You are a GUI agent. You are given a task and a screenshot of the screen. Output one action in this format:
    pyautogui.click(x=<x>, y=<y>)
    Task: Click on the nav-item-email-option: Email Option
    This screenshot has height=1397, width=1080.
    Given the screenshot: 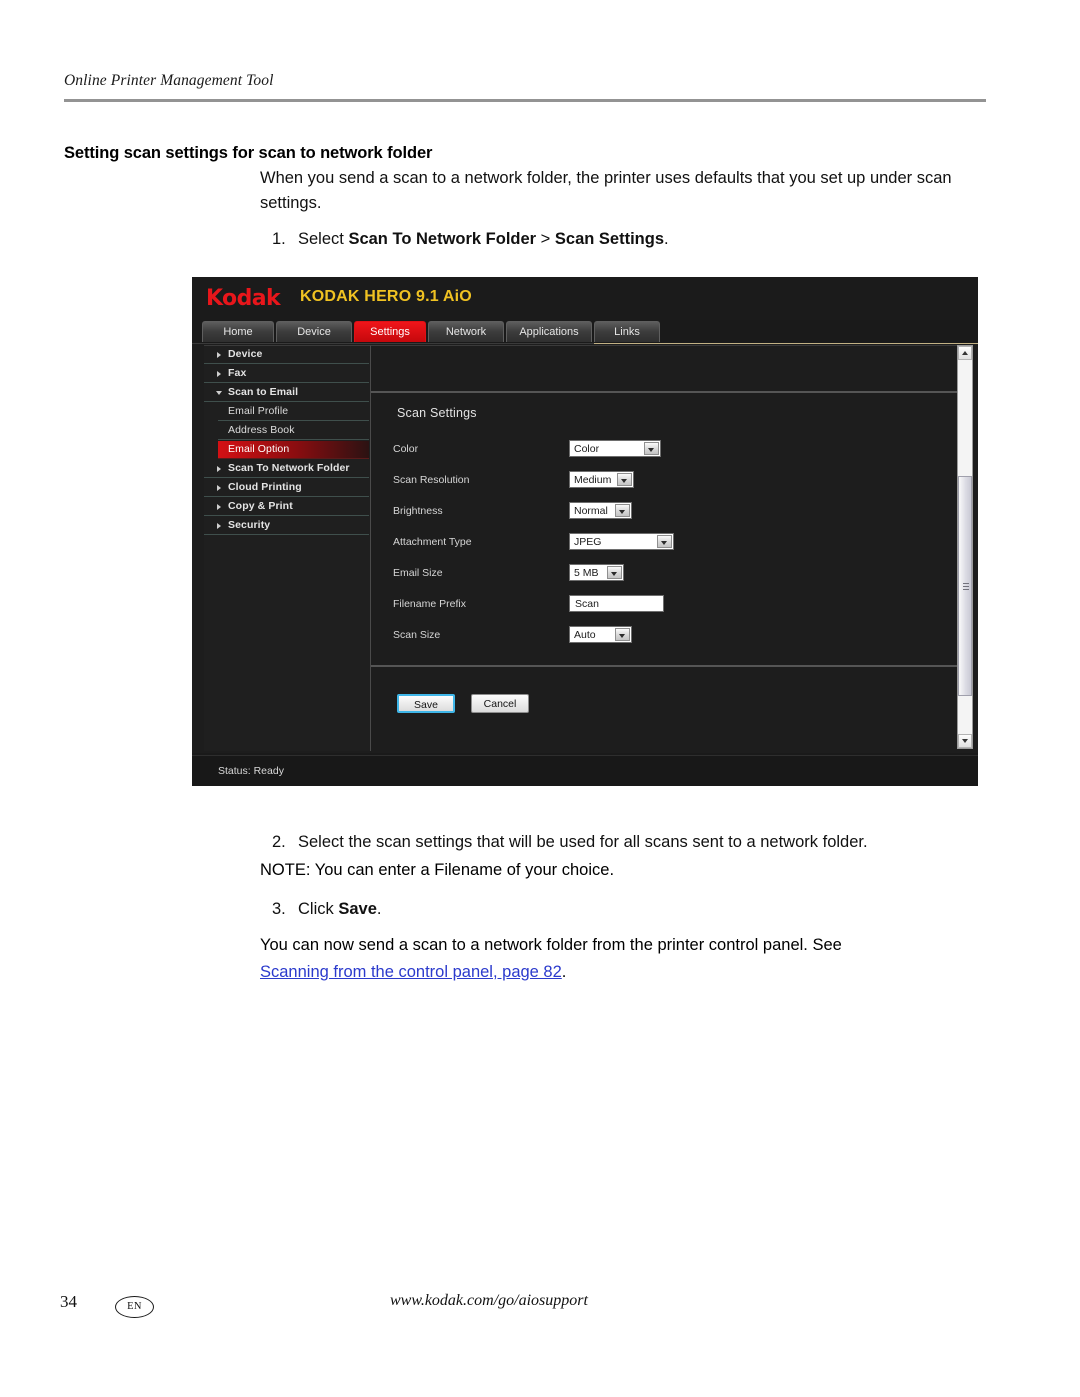 What is the action you would take?
    pyautogui.click(x=293, y=450)
    